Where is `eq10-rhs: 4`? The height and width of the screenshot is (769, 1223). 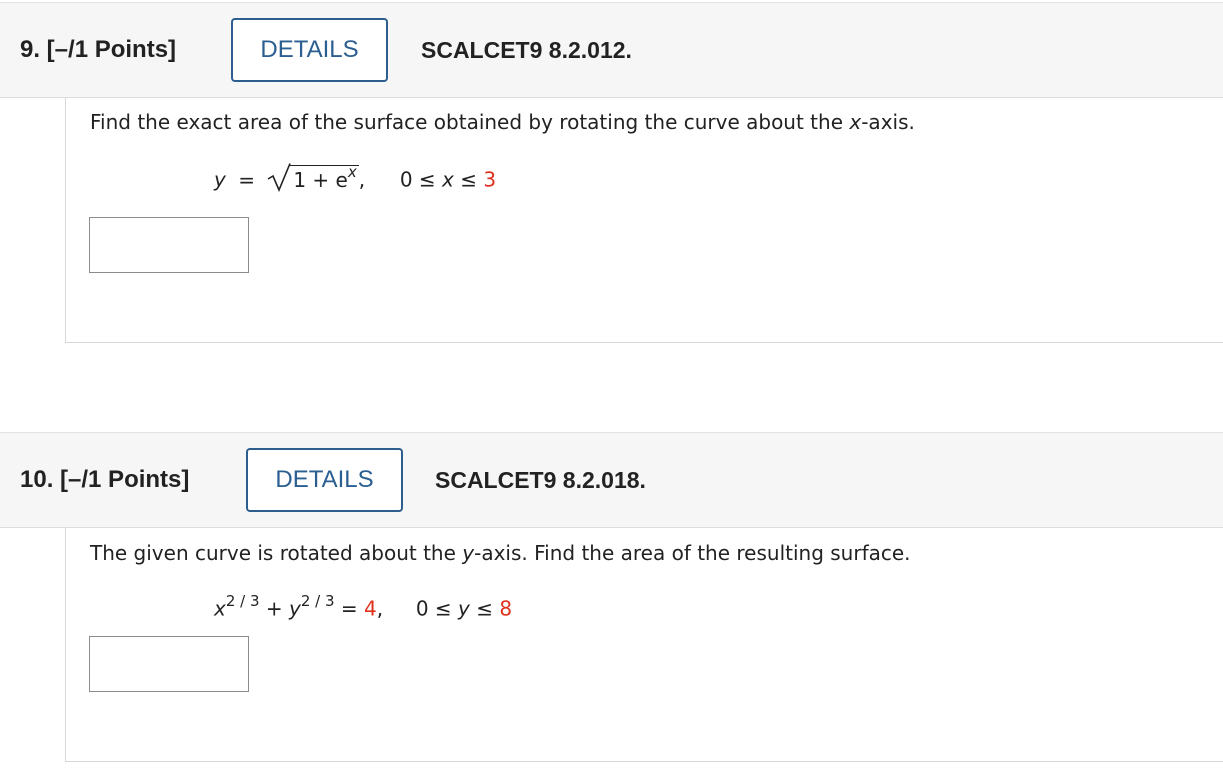
eq10-rhs: 4 is located at coordinates (370, 608).